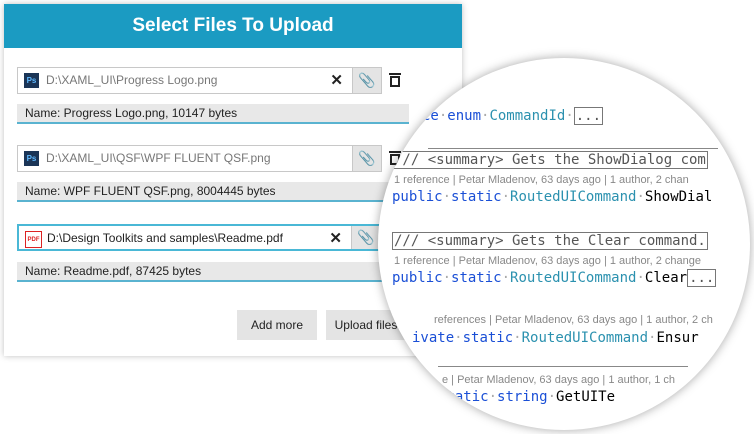 The width and height of the screenshot is (754, 434). I want to click on dialog-title: Select Files To Upload, so click(233, 26).